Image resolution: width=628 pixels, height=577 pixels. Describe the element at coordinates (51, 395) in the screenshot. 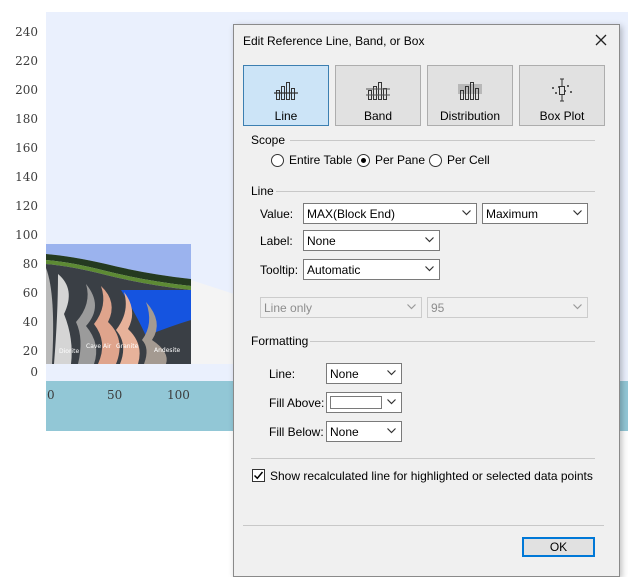

I see `x-tick-label: 0` at that location.